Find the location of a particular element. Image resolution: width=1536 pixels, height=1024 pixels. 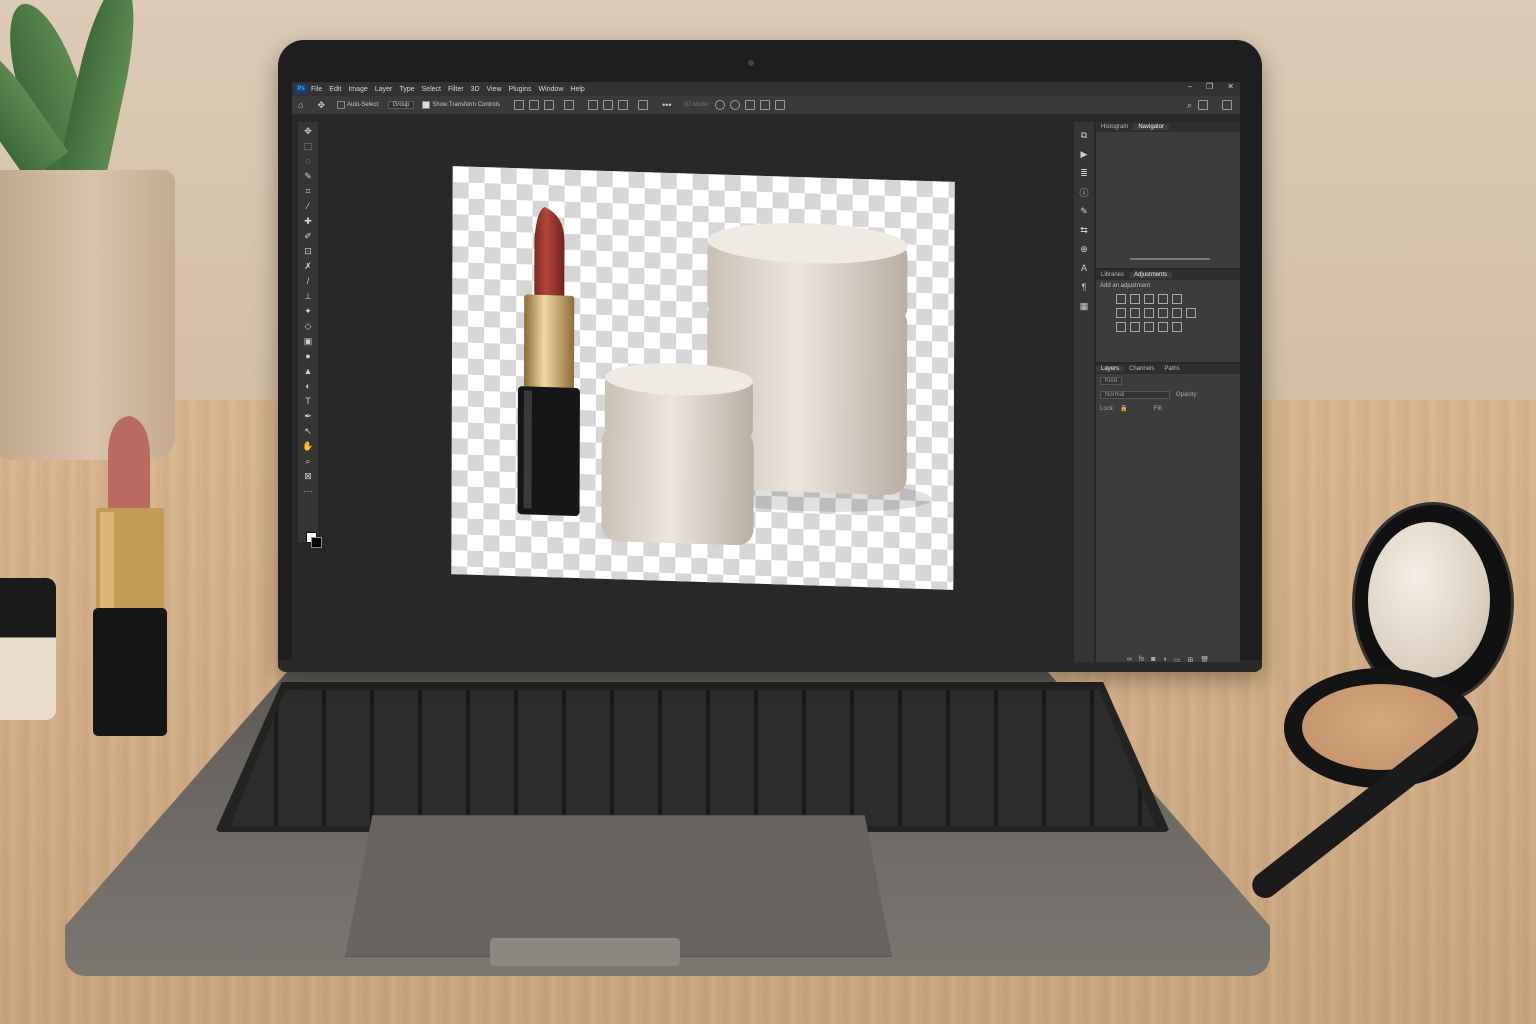

auto-select-dropdown: Group is located at coordinates (401, 105).